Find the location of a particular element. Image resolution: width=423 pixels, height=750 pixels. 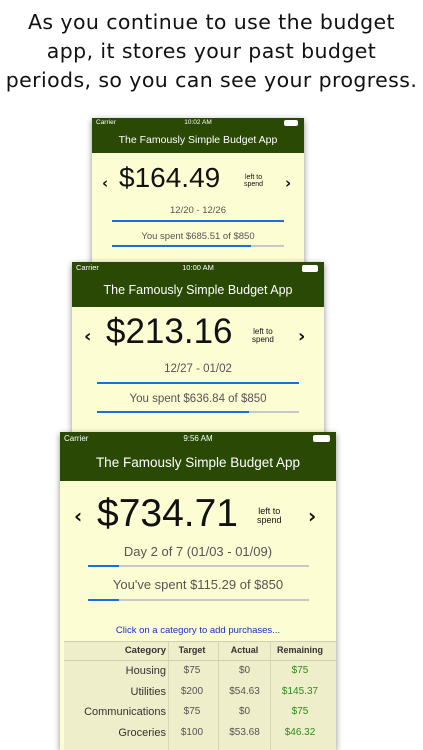

table-row: Communications $75 $0 $75 is located at coordinates (200, 712).